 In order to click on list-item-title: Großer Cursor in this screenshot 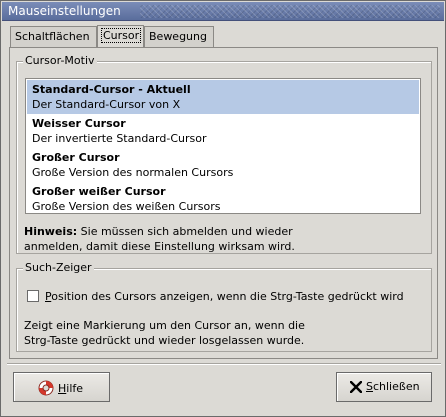, I will do `click(76, 157)`.